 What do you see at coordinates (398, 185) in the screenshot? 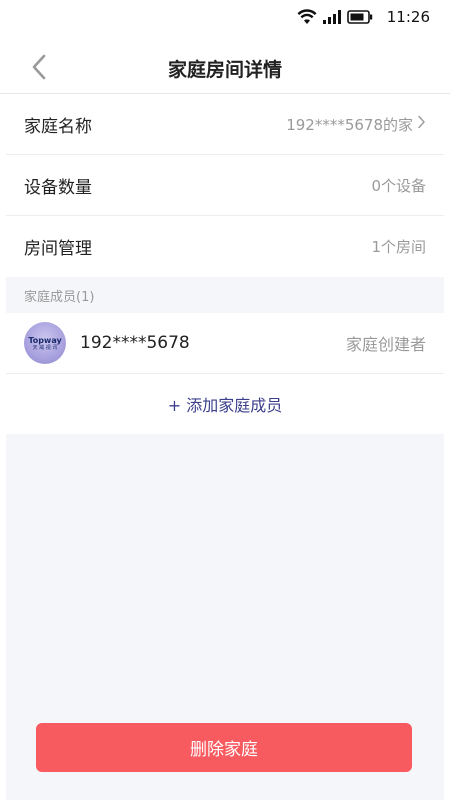
I see `device-count-value: 0个设备` at bounding box center [398, 185].